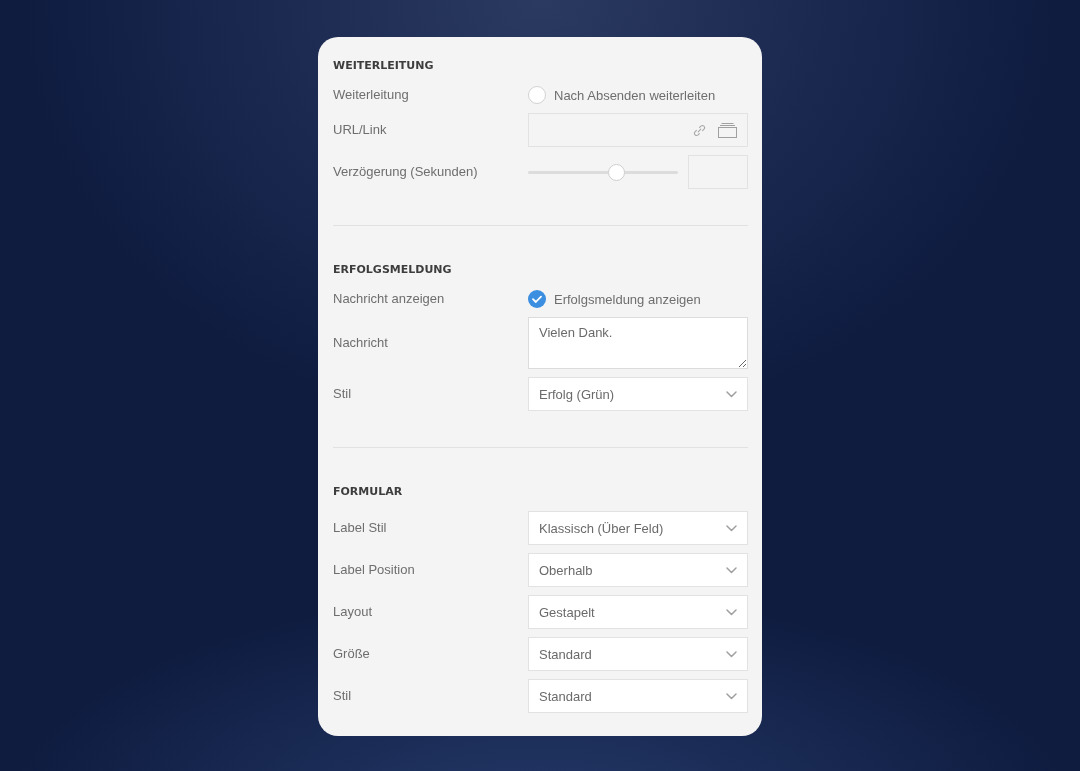  I want to click on link-icon, so click(699, 130).